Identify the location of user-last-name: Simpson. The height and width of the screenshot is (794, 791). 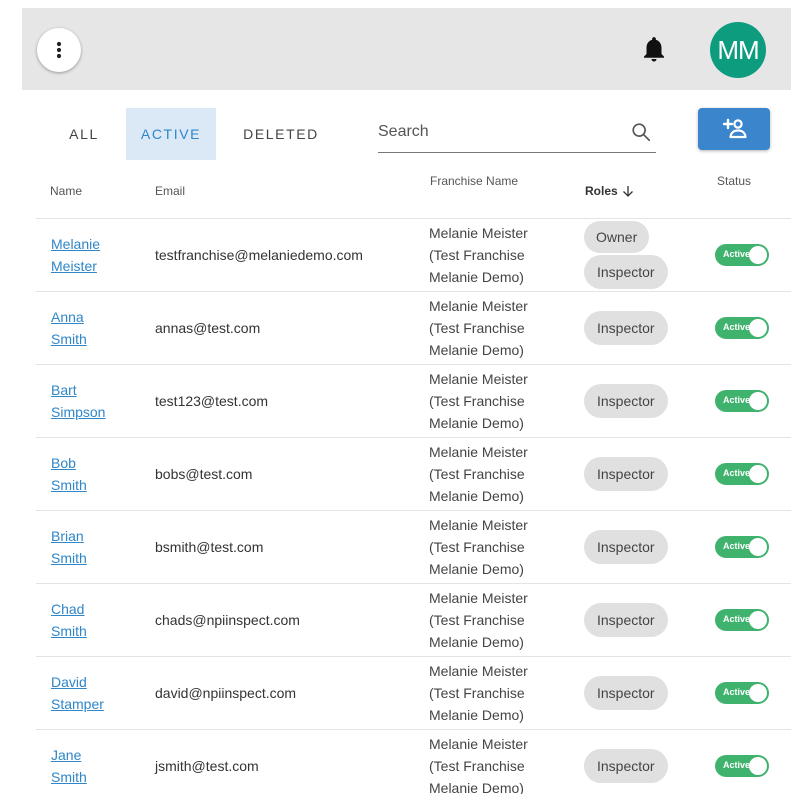
(78, 412).